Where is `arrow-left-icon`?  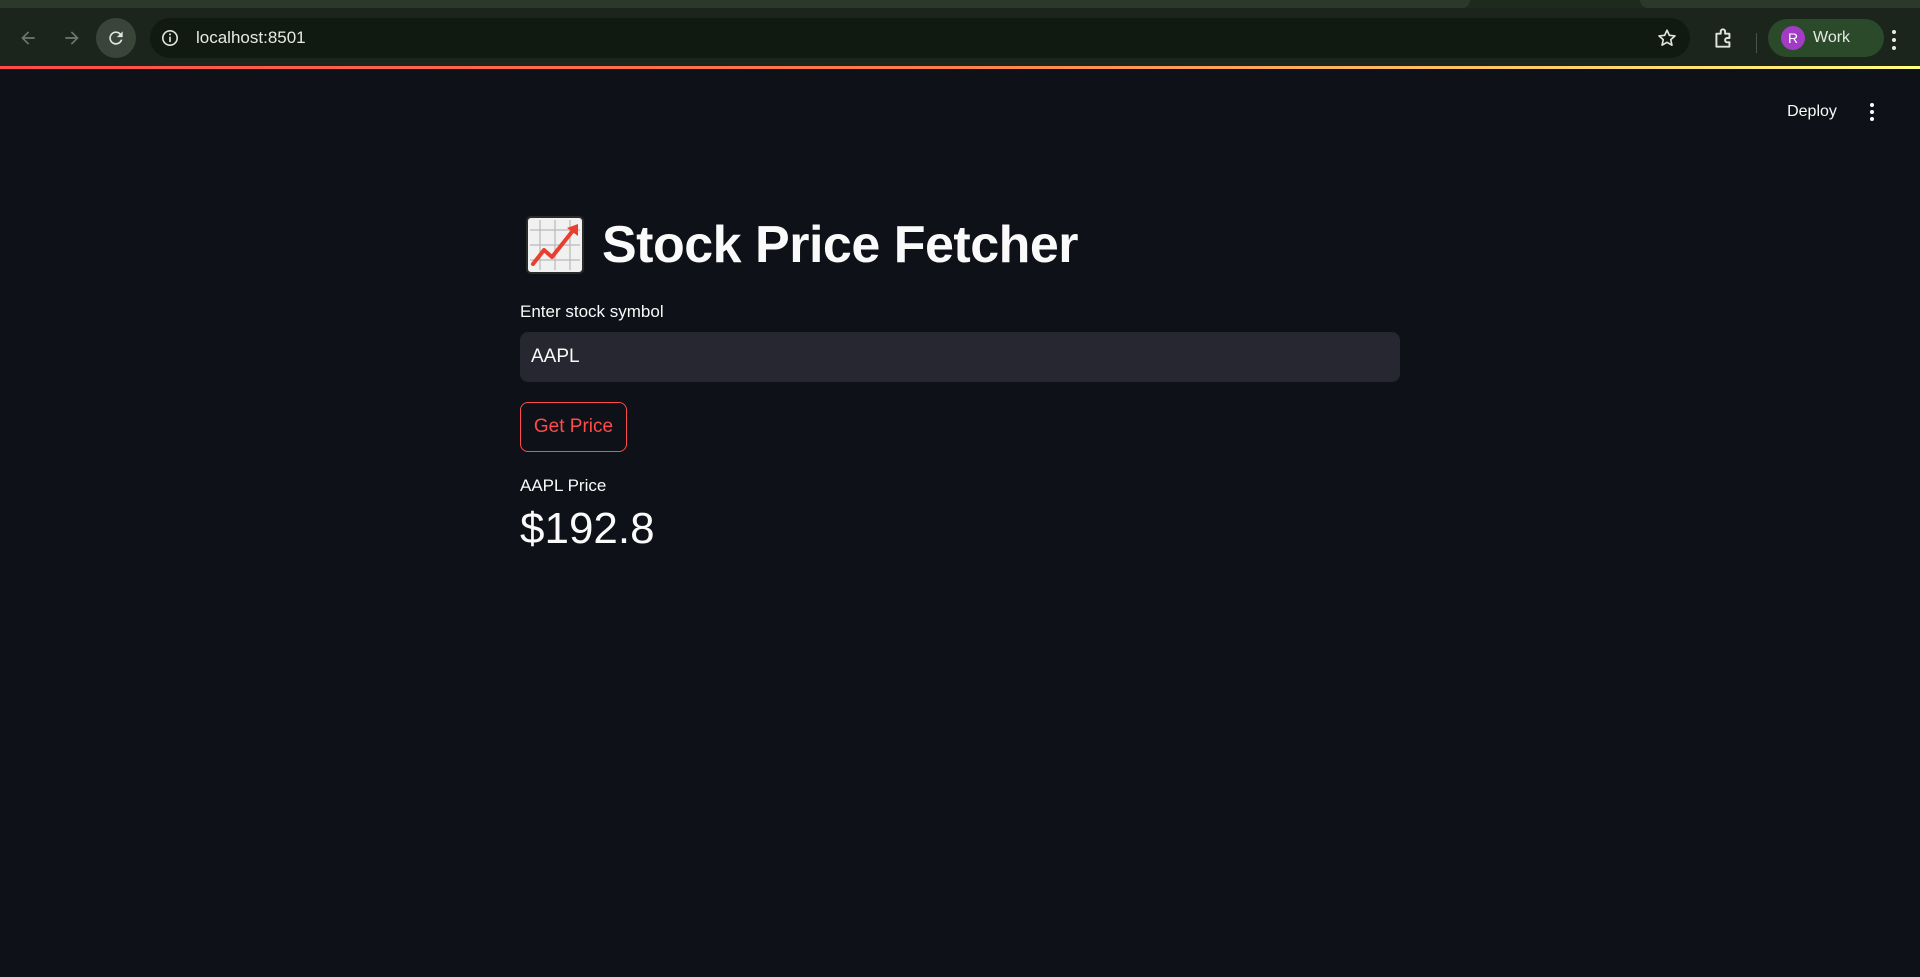 arrow-left-icon is located at coordinates (28, 38).